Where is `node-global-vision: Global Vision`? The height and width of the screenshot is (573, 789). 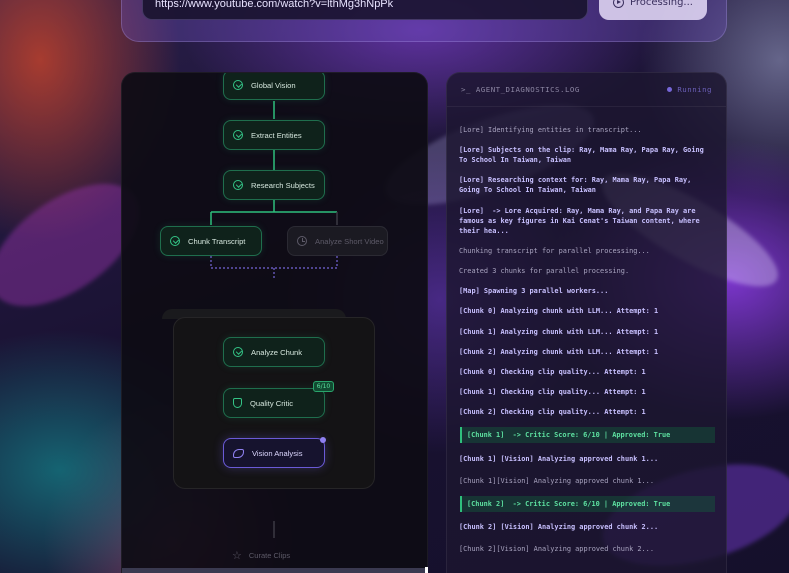 node-global-vision: Global Vision is located at coordinates (274, 86).